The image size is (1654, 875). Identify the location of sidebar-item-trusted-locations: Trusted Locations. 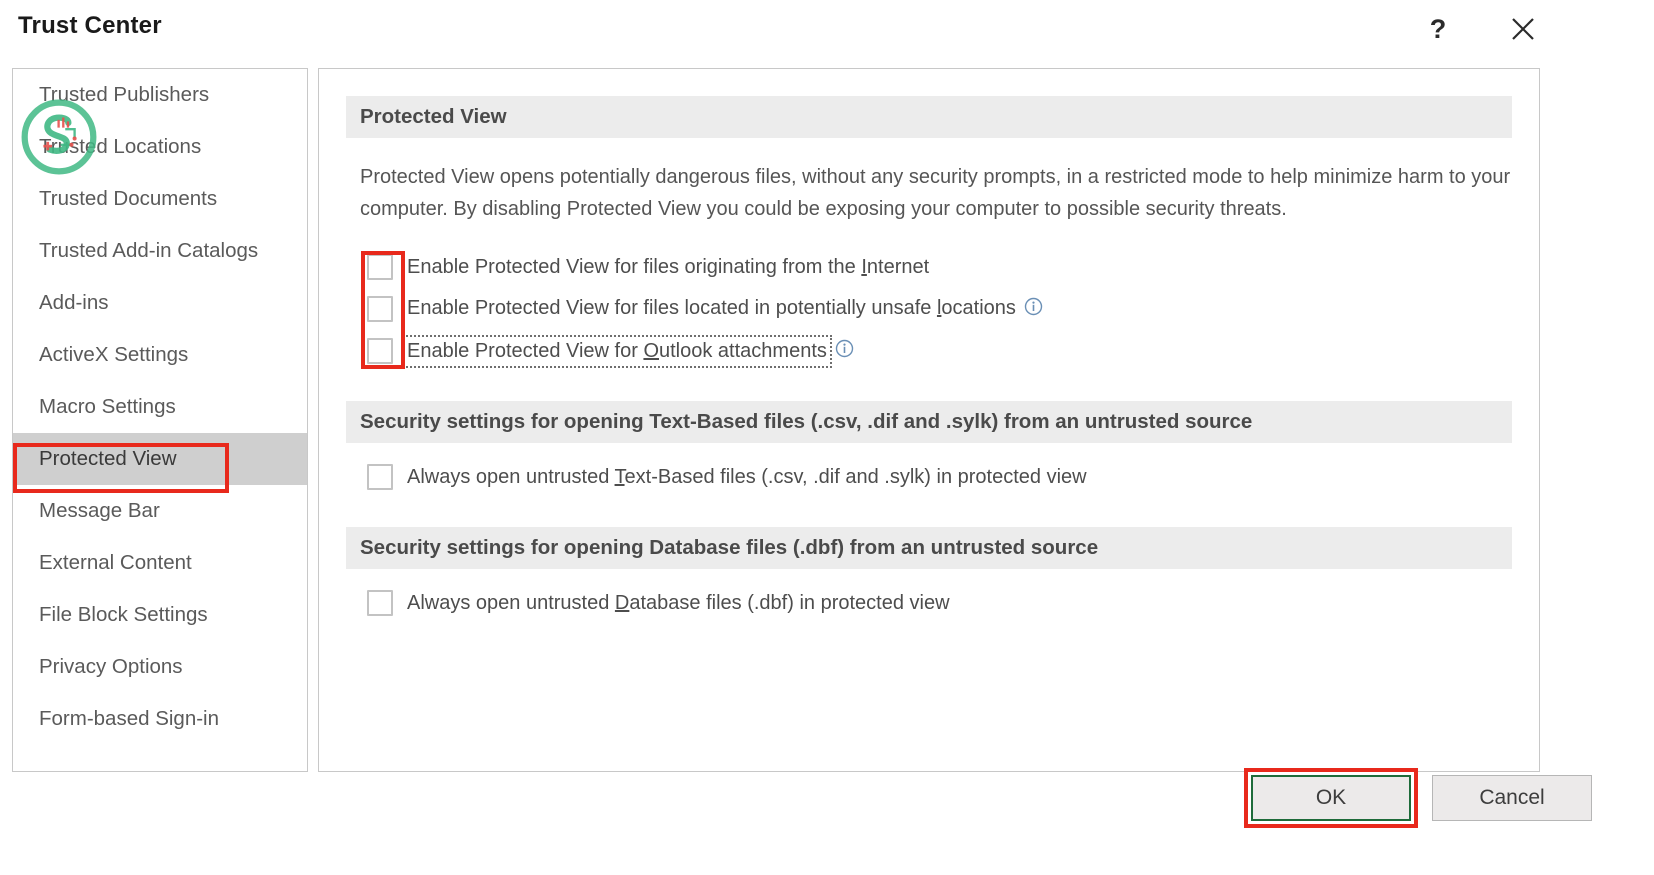
(160, 147).